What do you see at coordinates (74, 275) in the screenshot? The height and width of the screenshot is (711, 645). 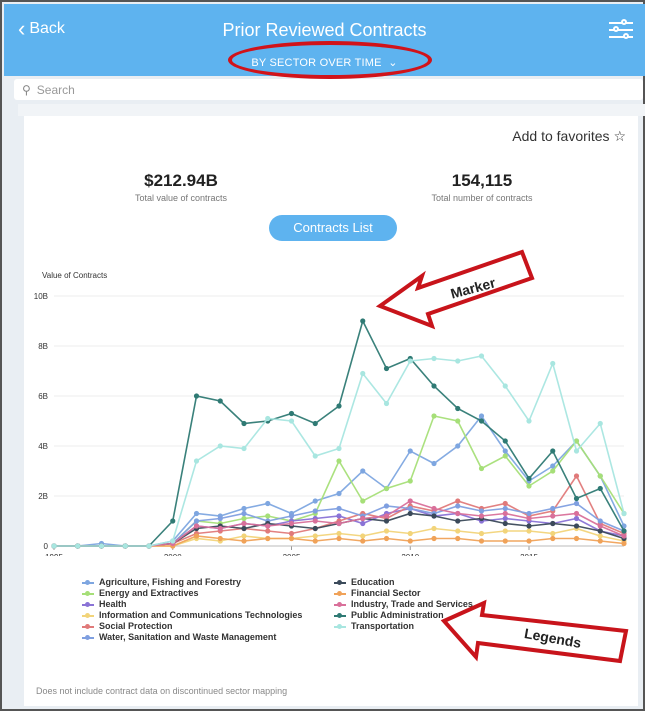 I see `y-axis-label: Value of Contracts` at bounding box center [74, 275].